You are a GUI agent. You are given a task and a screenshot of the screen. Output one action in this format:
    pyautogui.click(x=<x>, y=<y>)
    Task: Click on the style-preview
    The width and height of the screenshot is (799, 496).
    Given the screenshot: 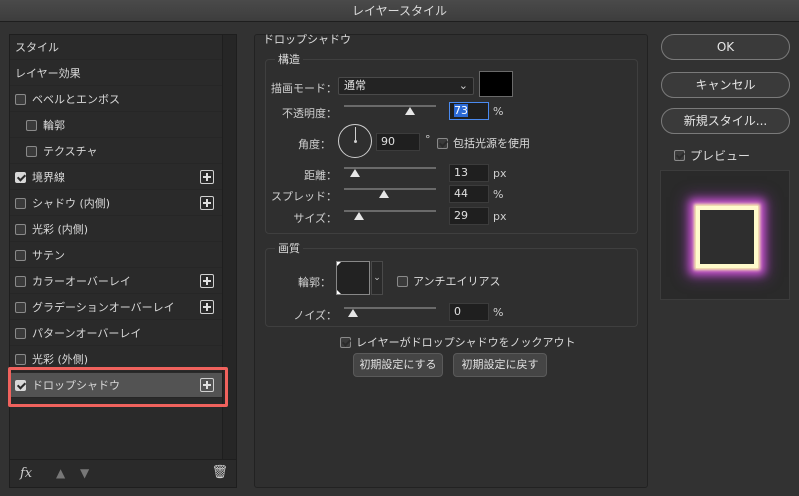 What is the action you would take?
    pyautogui.click(x=725, y=235)
    